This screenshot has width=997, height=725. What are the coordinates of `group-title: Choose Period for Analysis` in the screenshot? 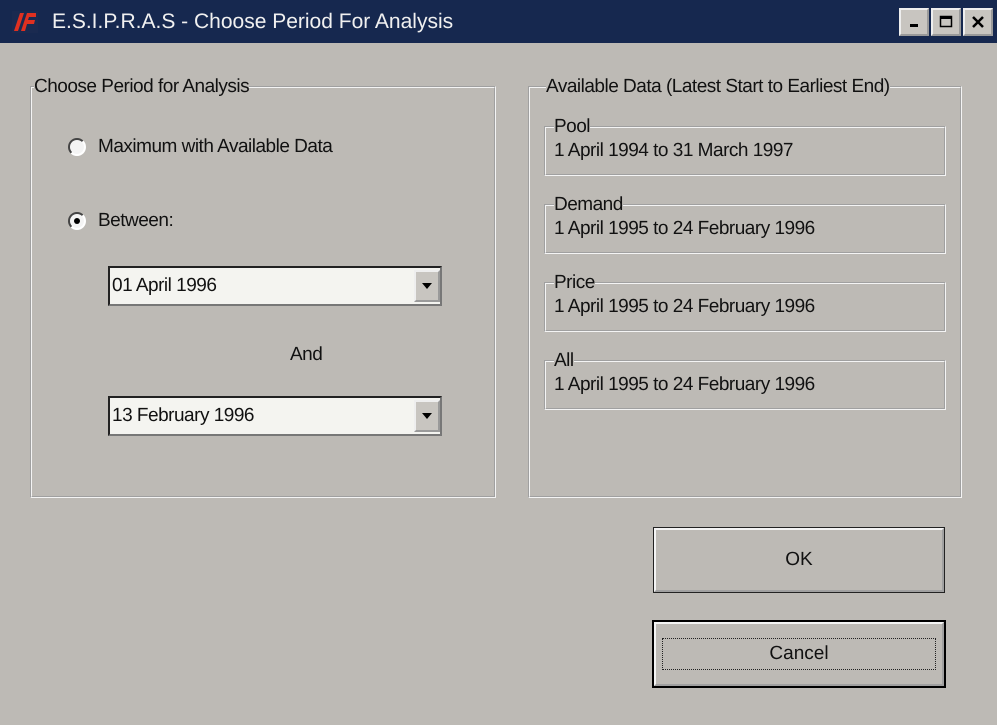 It's located at (142, 87).